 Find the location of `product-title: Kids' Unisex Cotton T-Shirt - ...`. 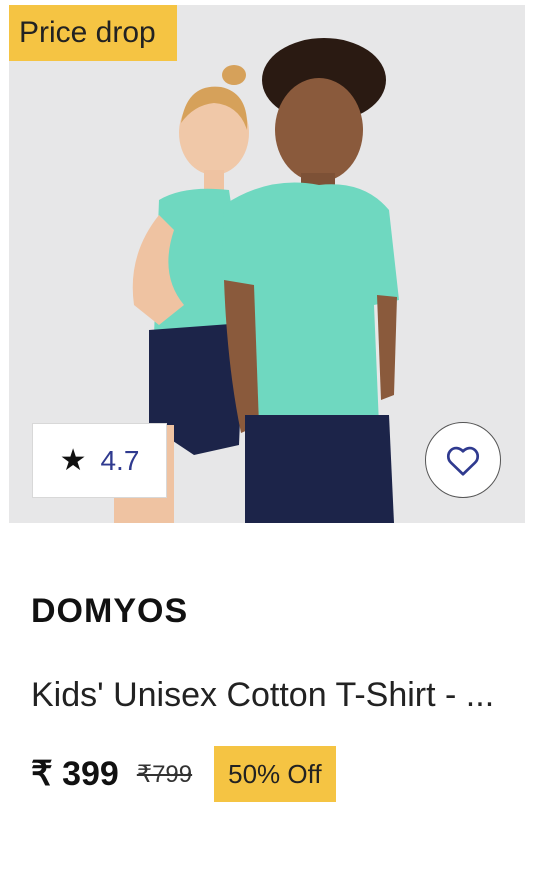

product-title: Kids' Unisex Cotton T-Shirt - ... is located at coordinates (262, 695).